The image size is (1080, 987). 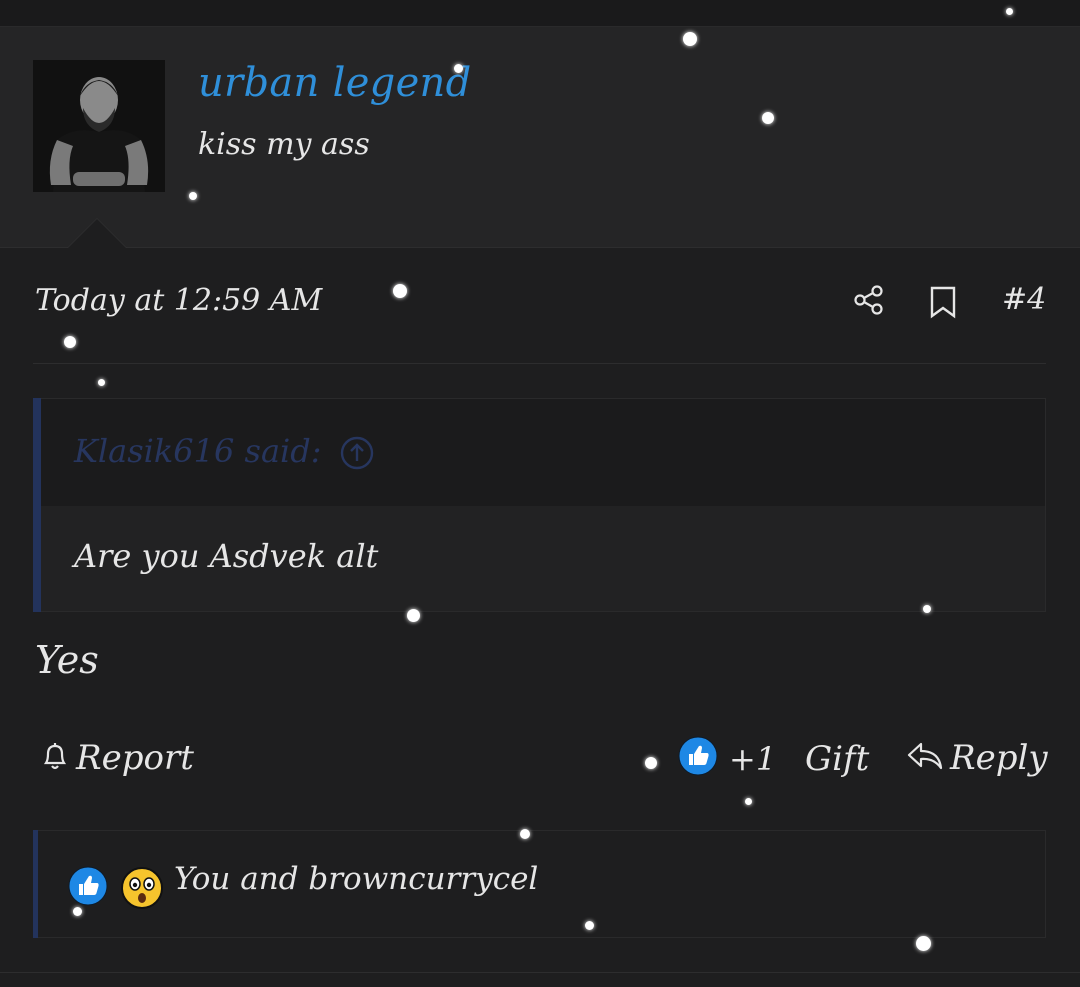 I want to click on report-label: Report, so click(x=135, y=758).